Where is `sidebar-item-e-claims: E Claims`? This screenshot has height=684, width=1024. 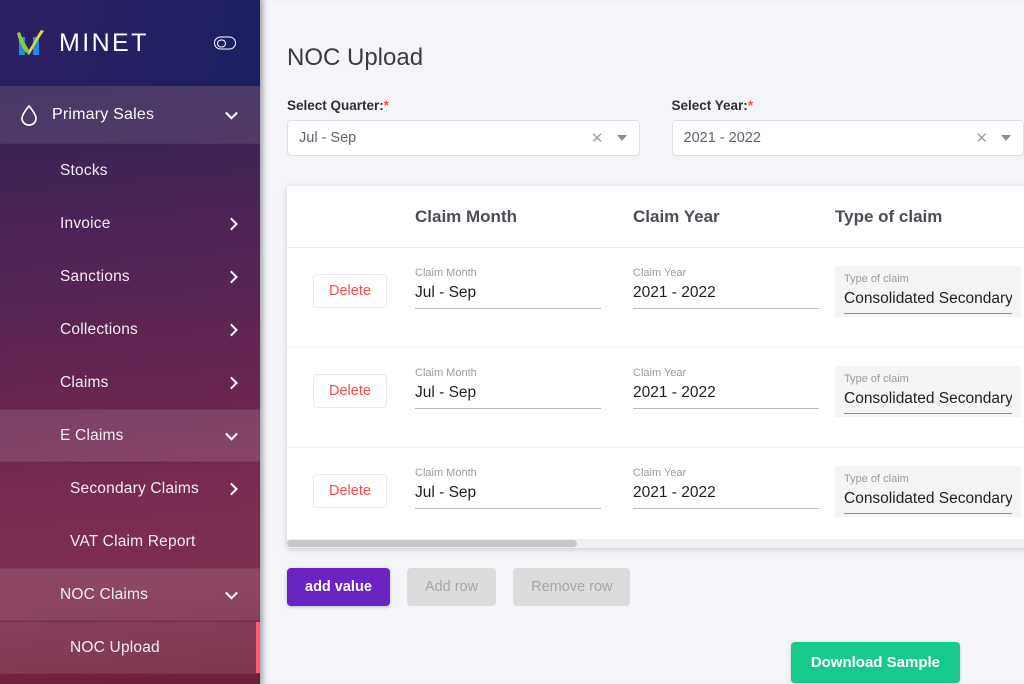 sidebar-item-e-claims: E Claims is located at coordinates (130, 435).